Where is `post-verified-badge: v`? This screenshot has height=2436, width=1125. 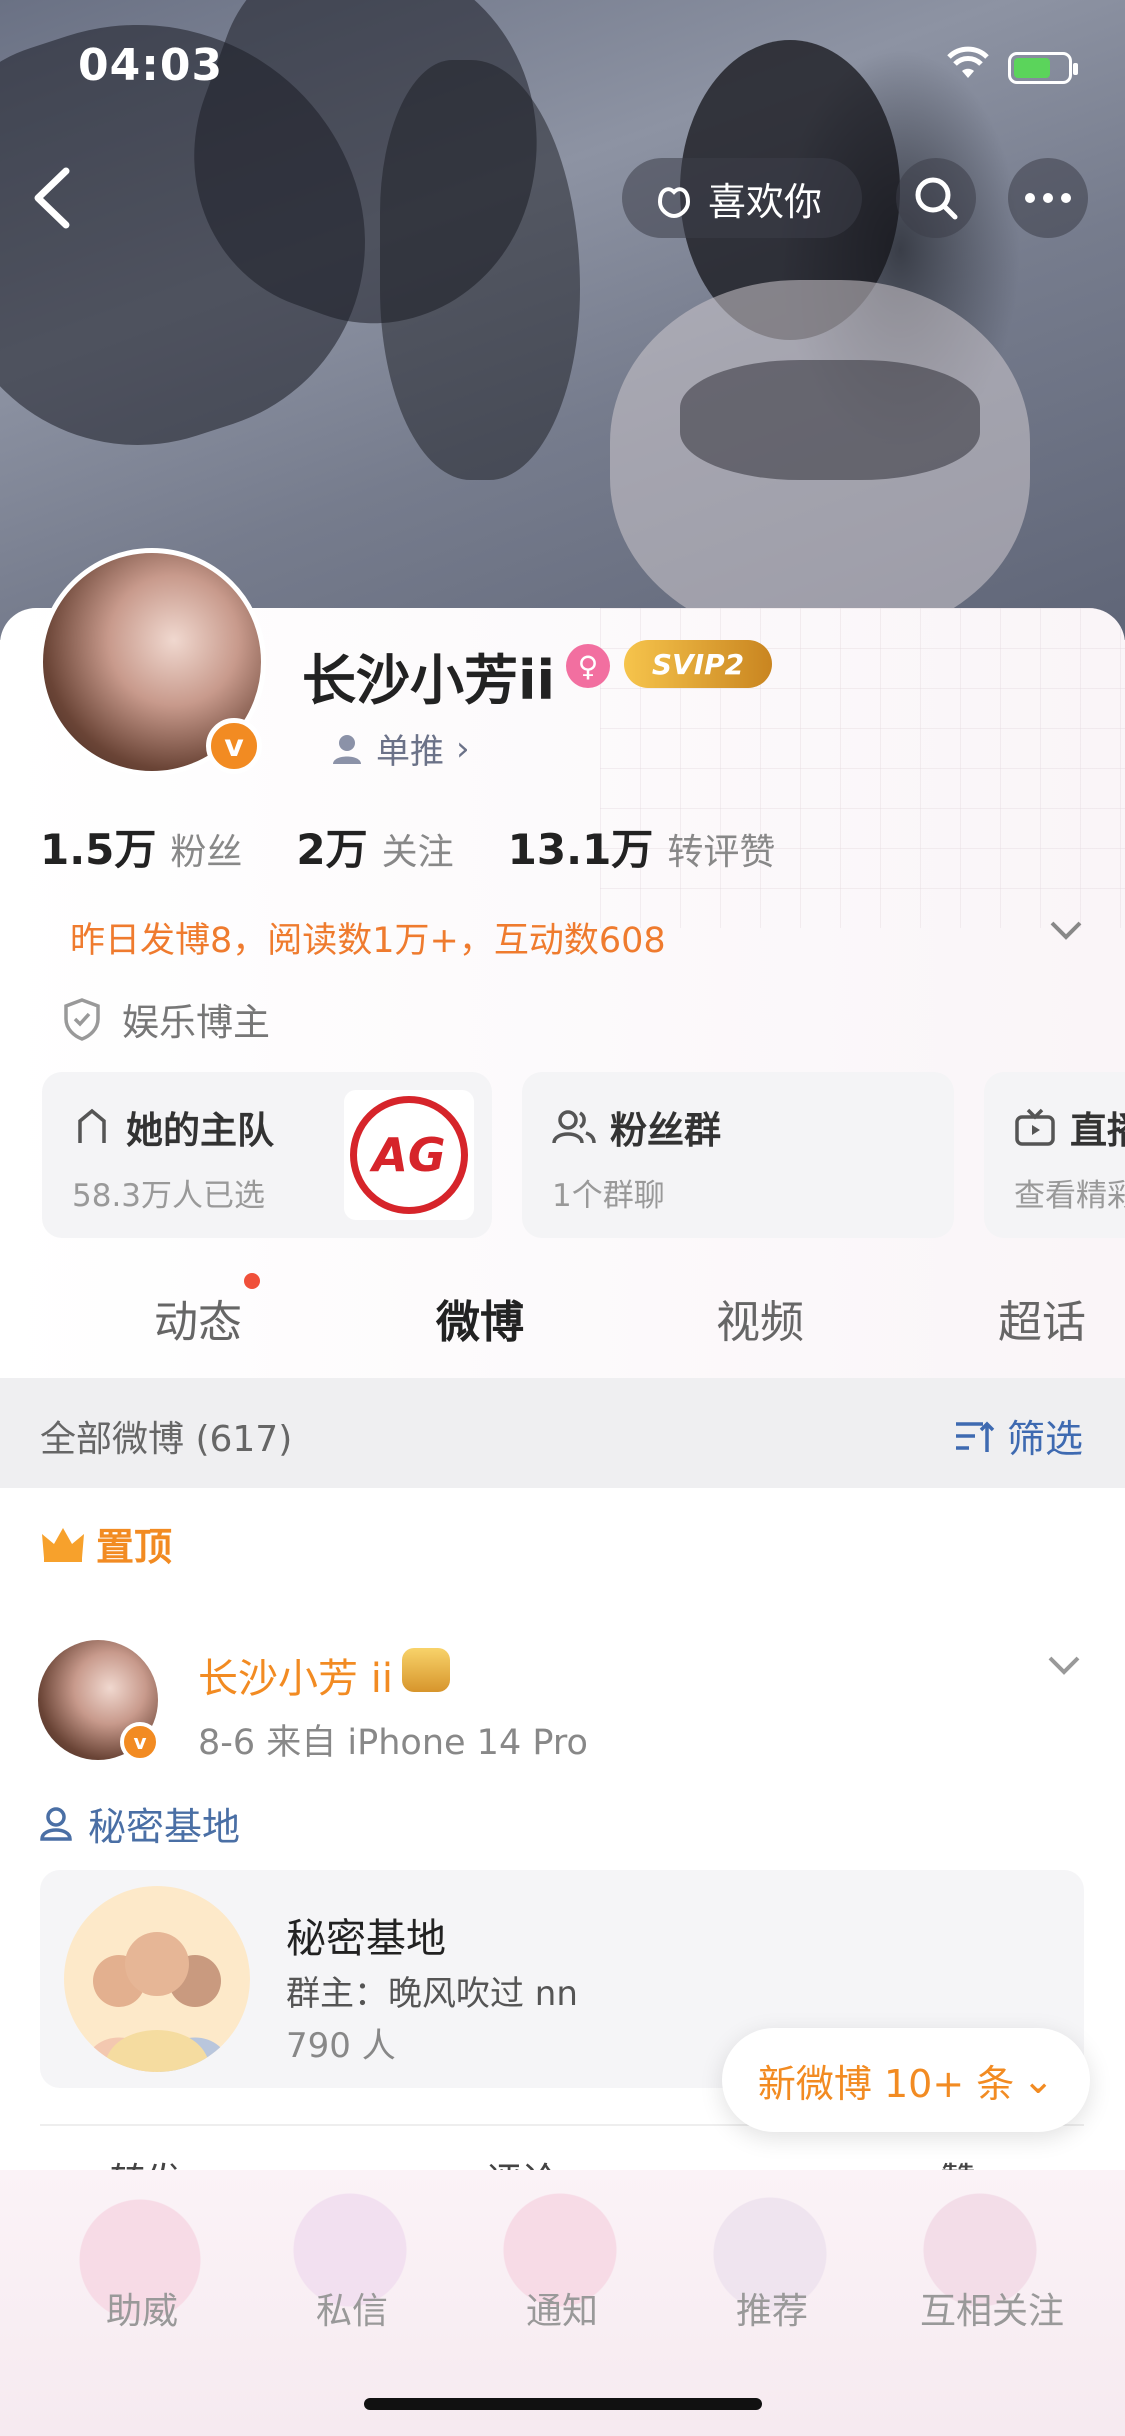
post-verified-badge: v is located at coordinates (140, 1742).